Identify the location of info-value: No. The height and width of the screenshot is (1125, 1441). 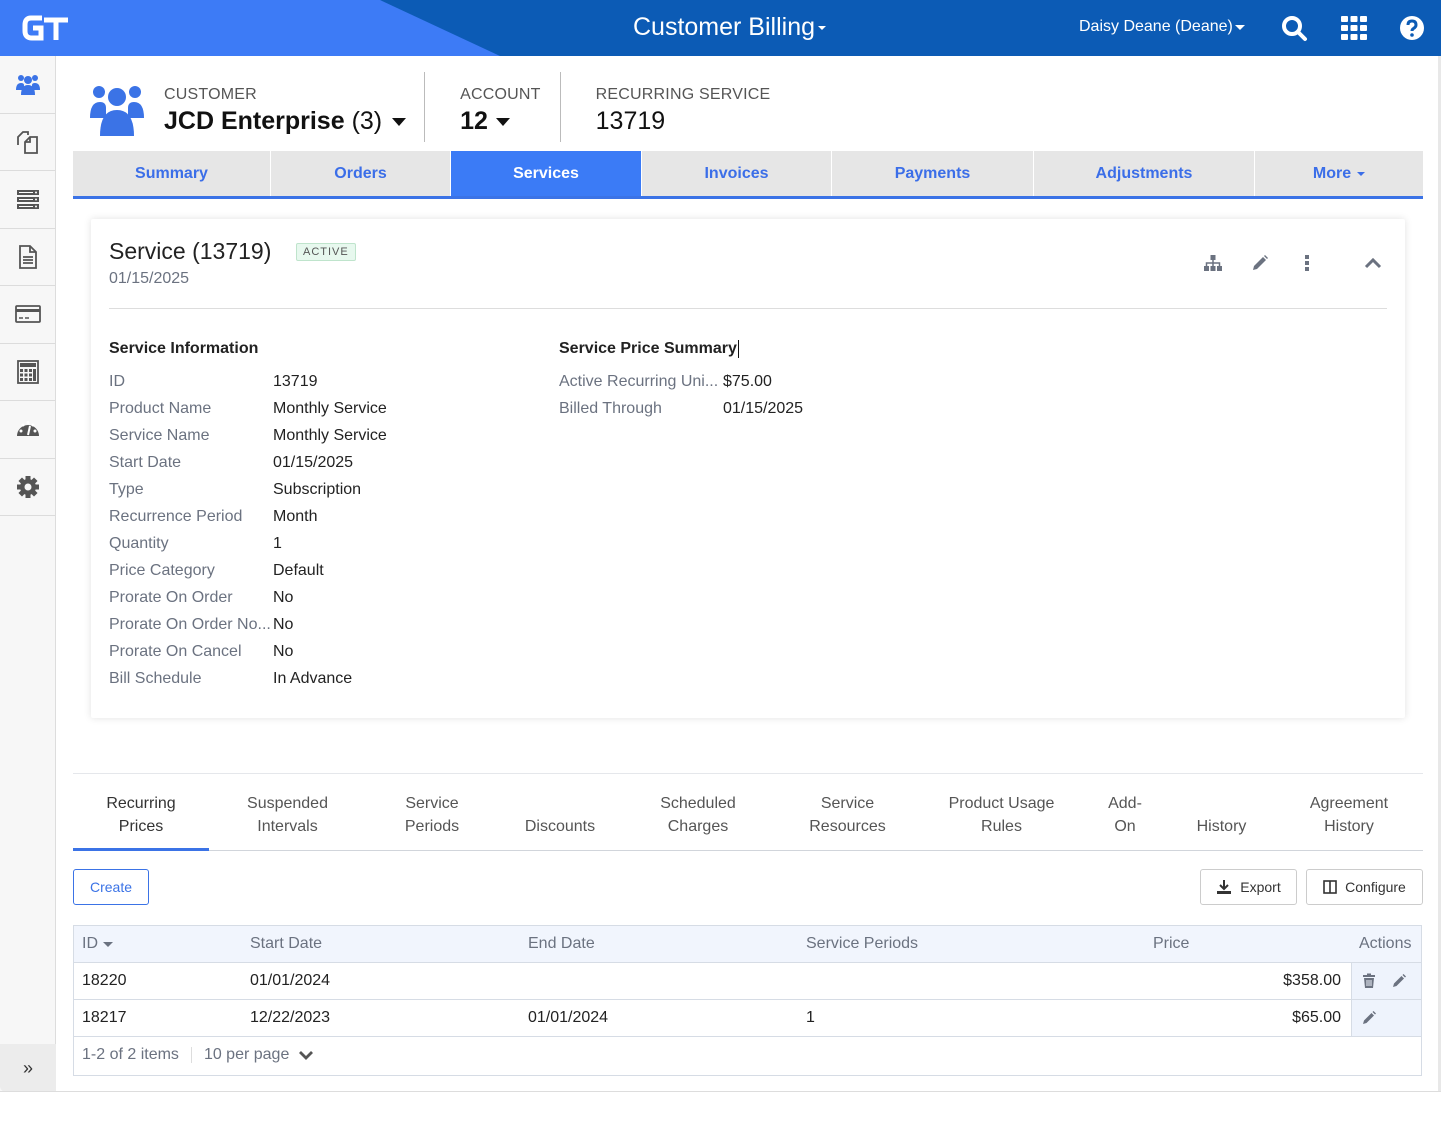
(283, 597).